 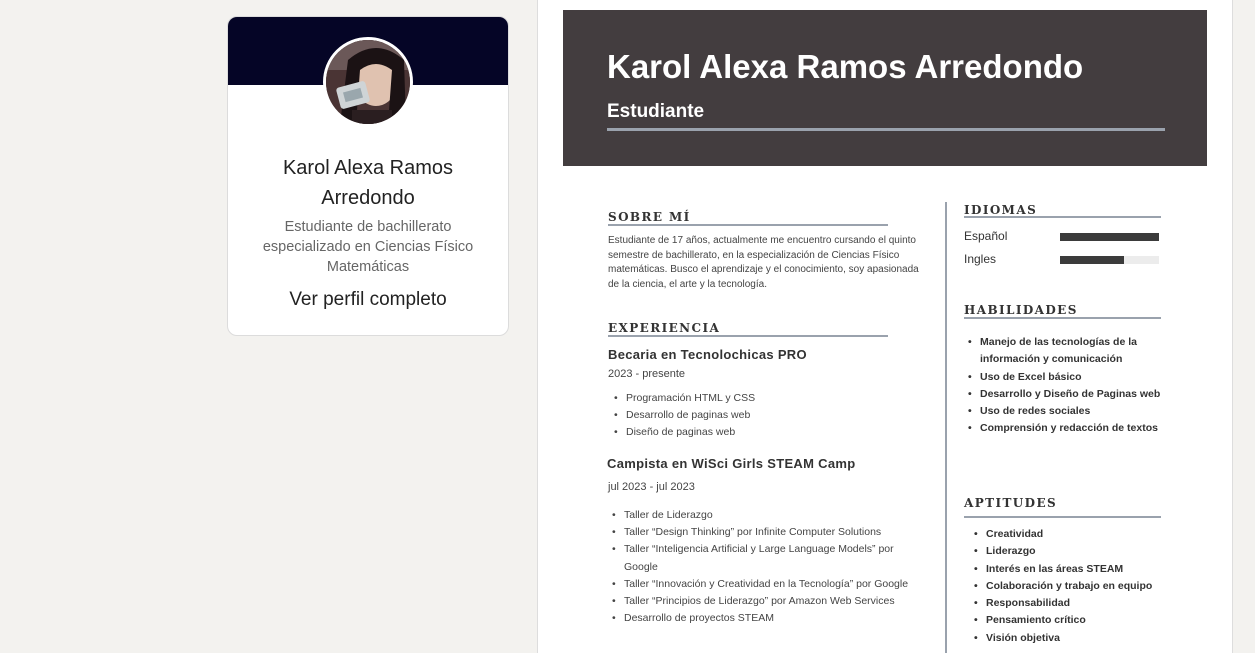 I want to click on list-item: Desarrollo y Diseño de Paginas web, so click(x=1064, y=395).